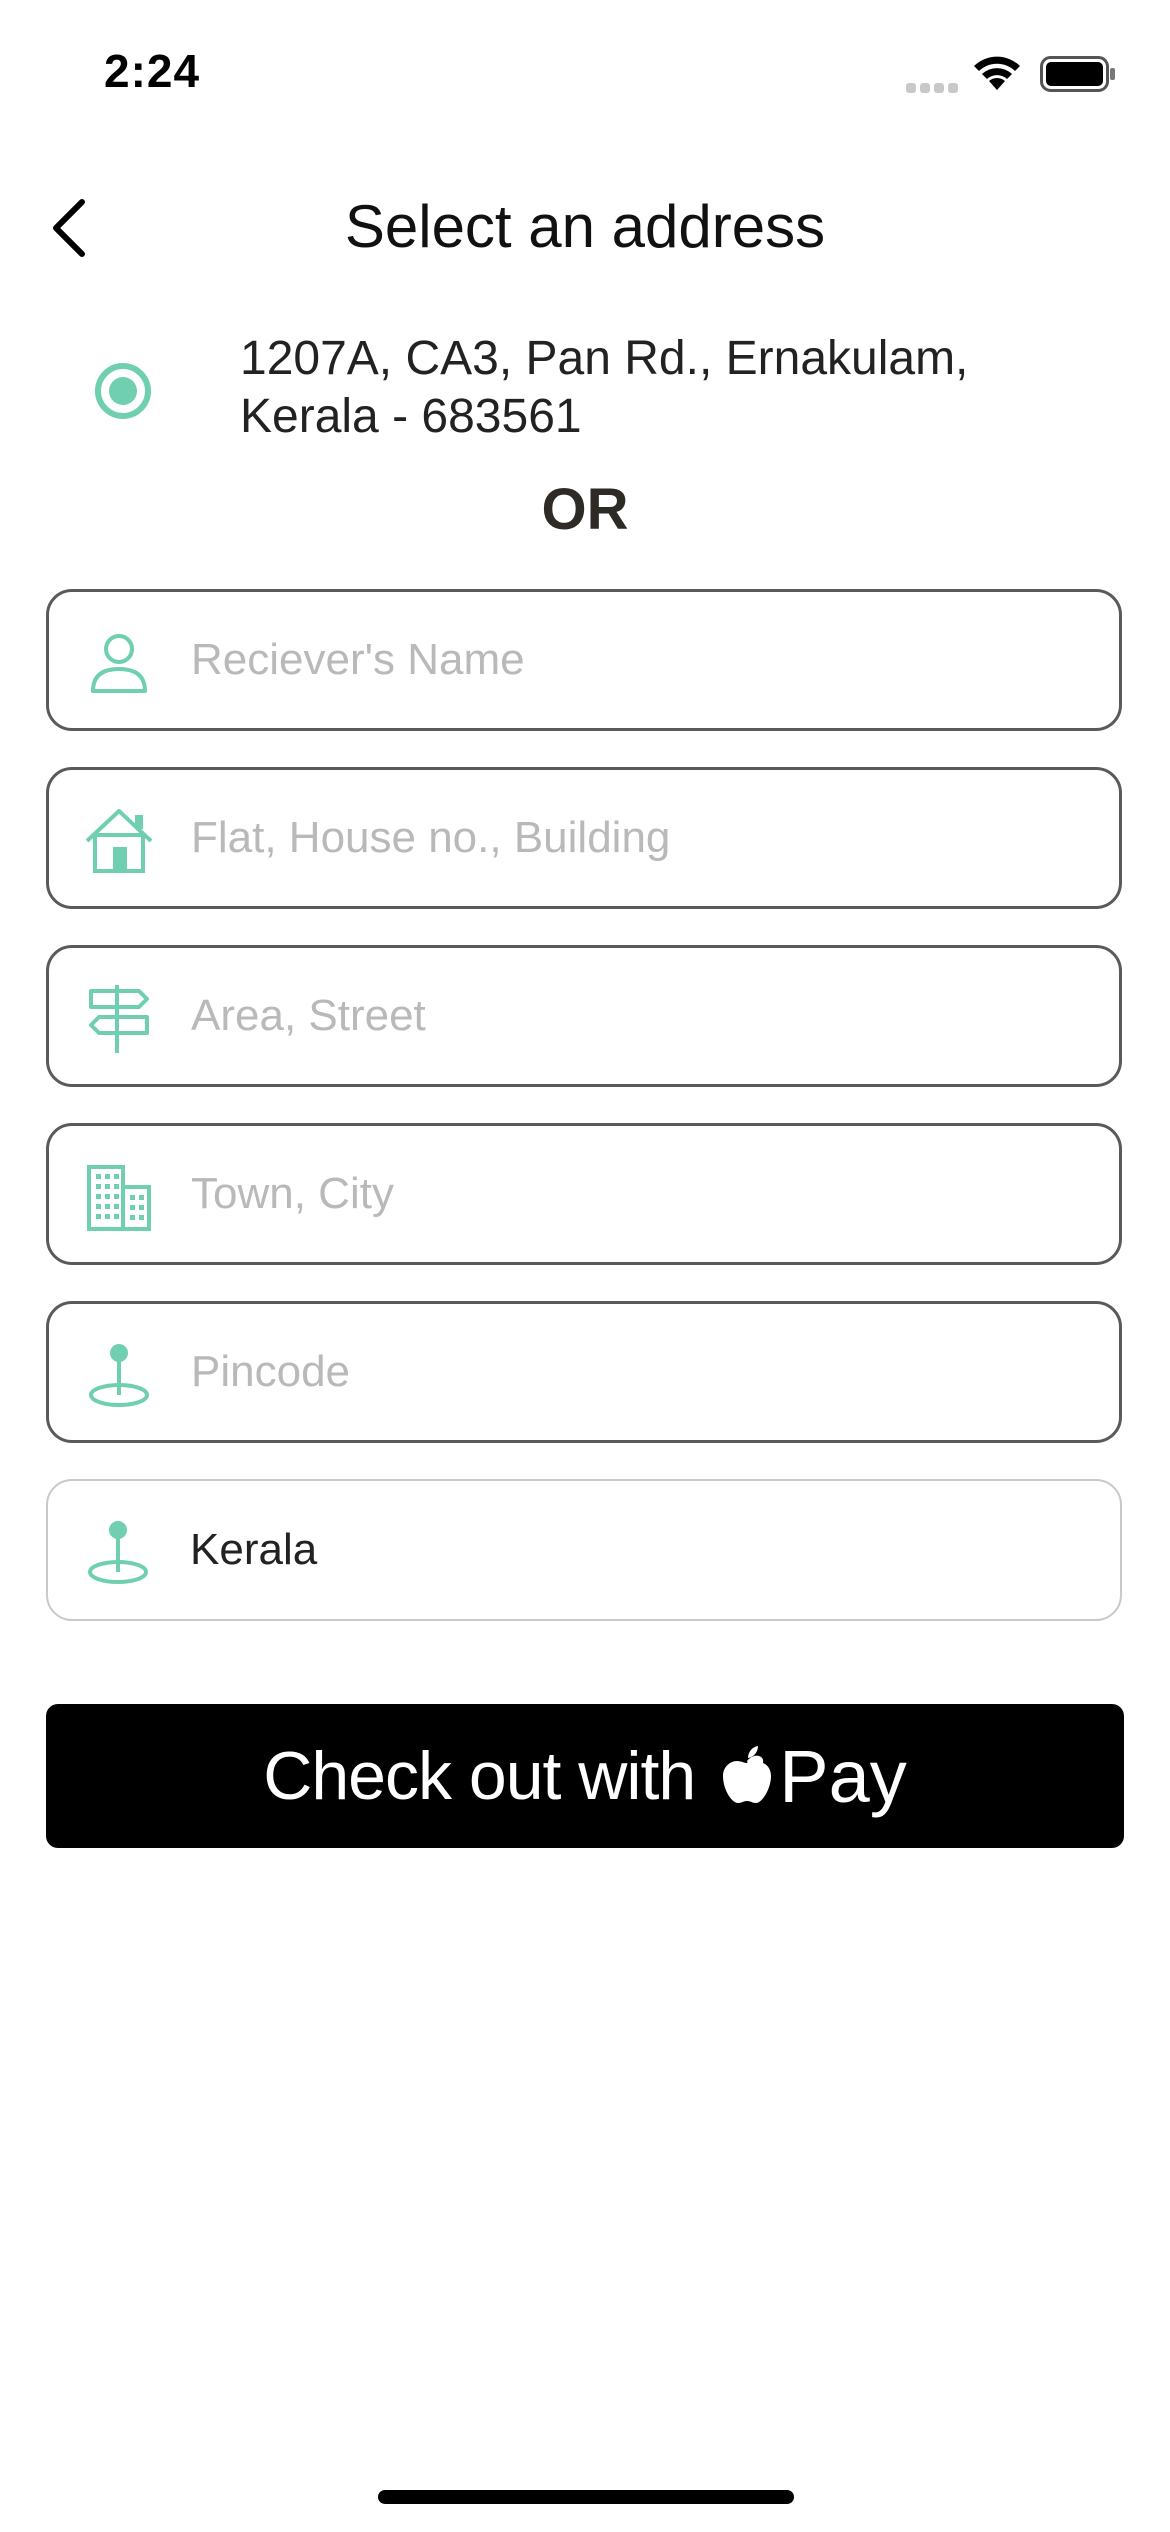 This screenshot has height=2532, width=1170. I want to click on flat-house-field, so click(584, 838).